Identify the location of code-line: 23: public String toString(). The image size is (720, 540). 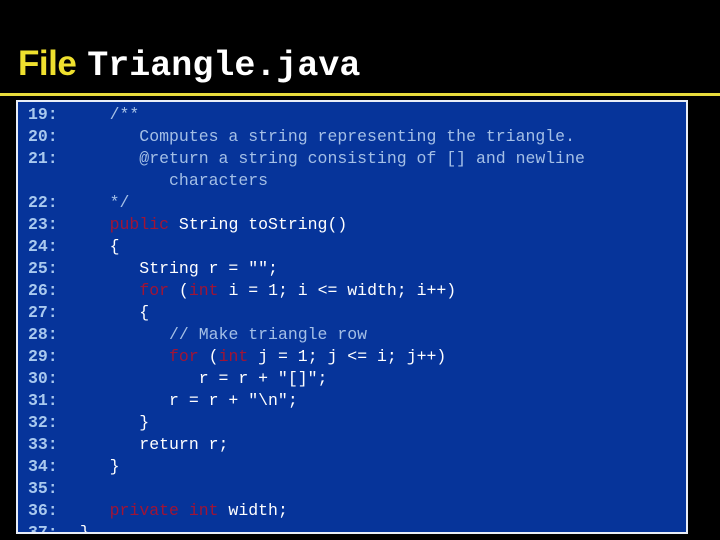
(352, 225).